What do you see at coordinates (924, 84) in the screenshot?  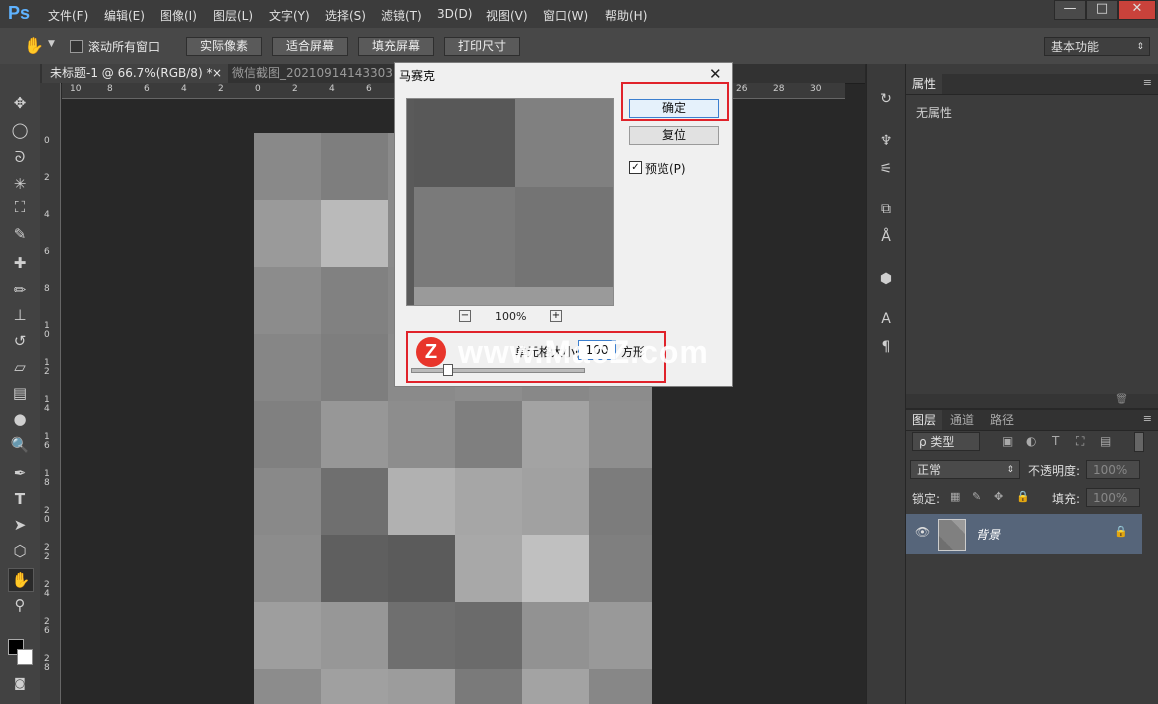 I see `tab-properties: 属性` at bounding box center [924, 84].